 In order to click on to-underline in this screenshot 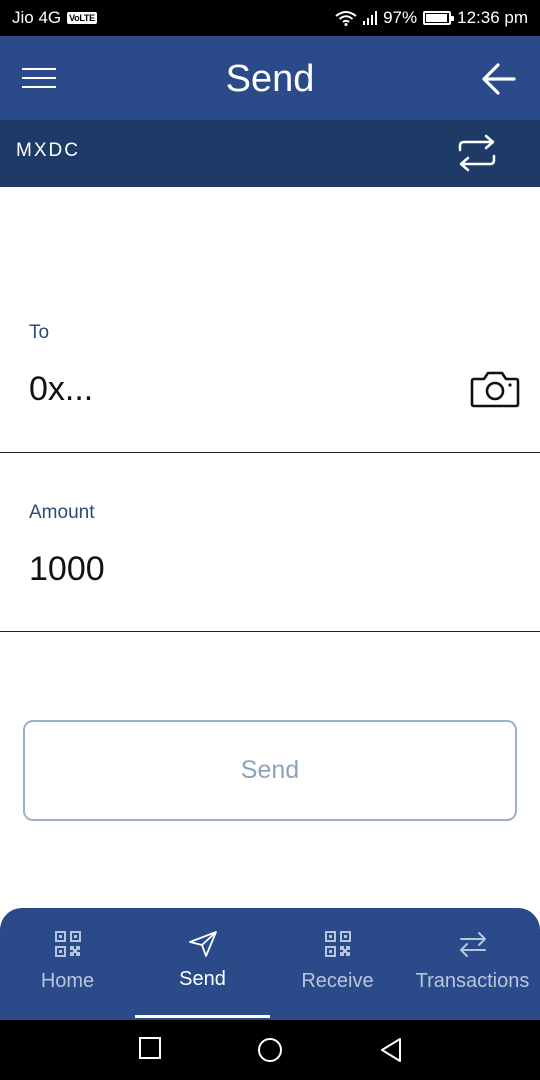, I will do `click(270, 452)`.